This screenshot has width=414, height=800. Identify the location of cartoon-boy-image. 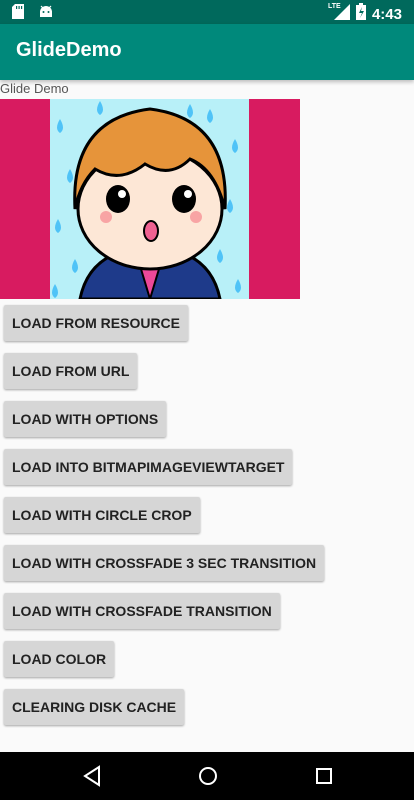
(149, 199).